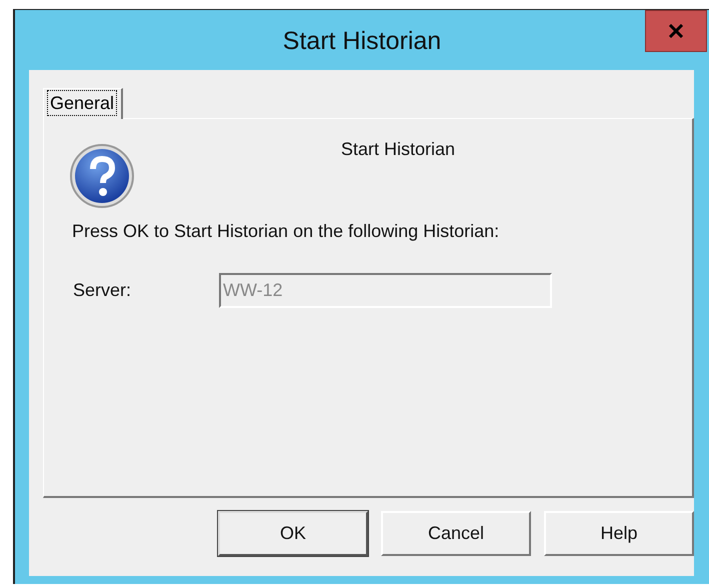  Describe the element at coordinates (102, 176) in the screenshot. I see `question-icon` at that location.